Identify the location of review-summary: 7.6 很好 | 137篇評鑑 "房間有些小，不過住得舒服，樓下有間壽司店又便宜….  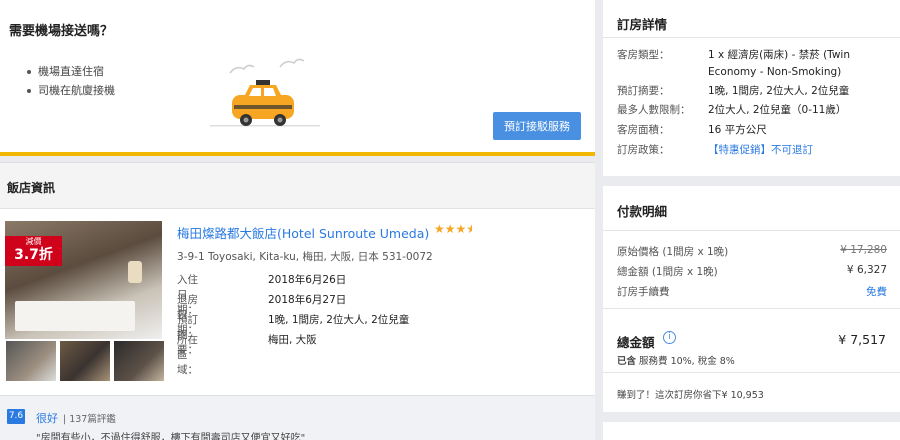
(297, 417).